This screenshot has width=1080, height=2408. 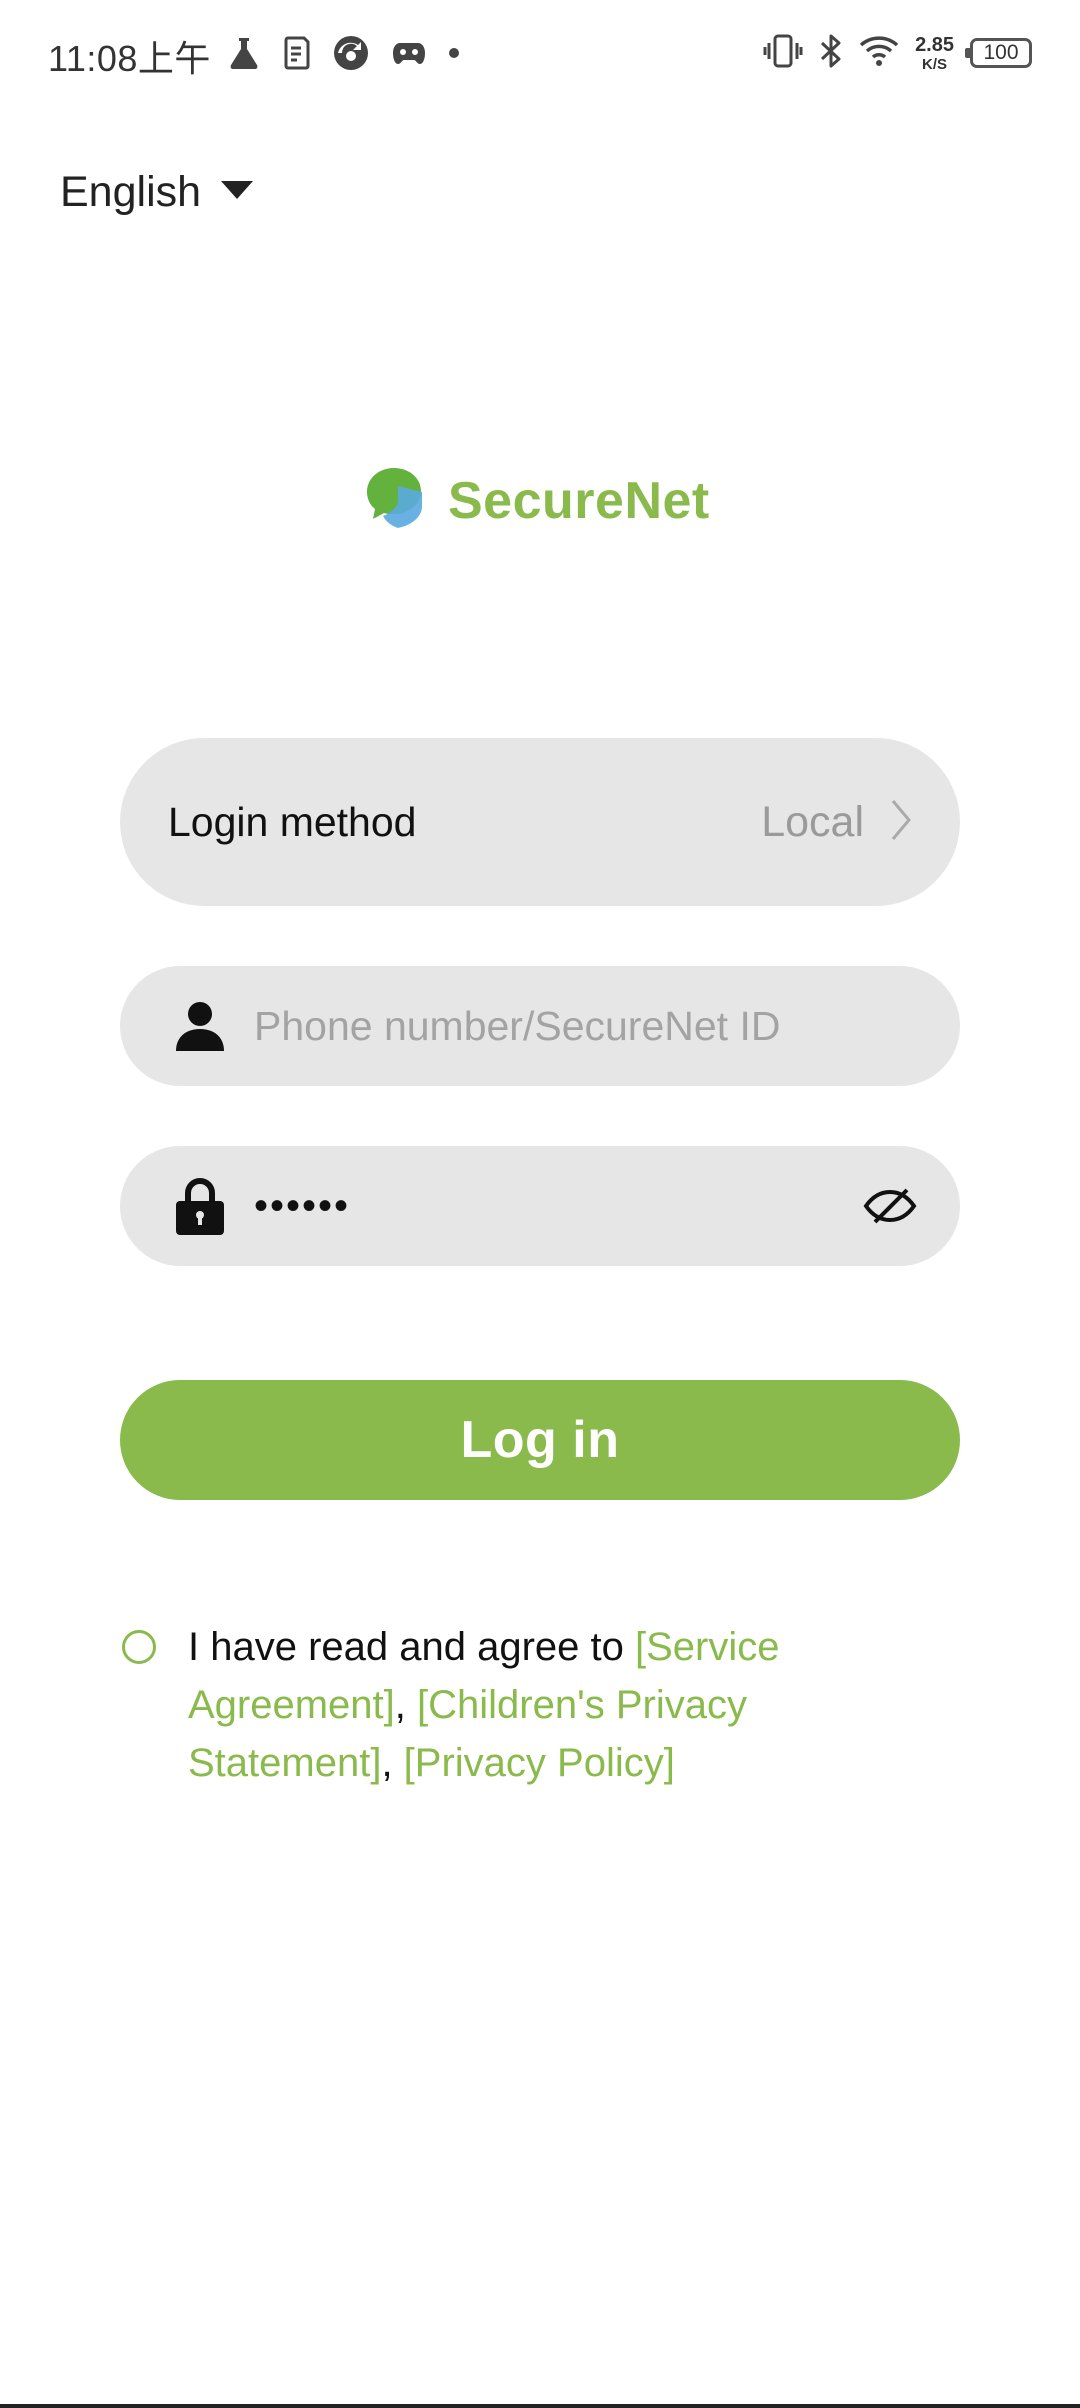 I want to click on logo-text: SecureNet, so click(x=579, y=500).